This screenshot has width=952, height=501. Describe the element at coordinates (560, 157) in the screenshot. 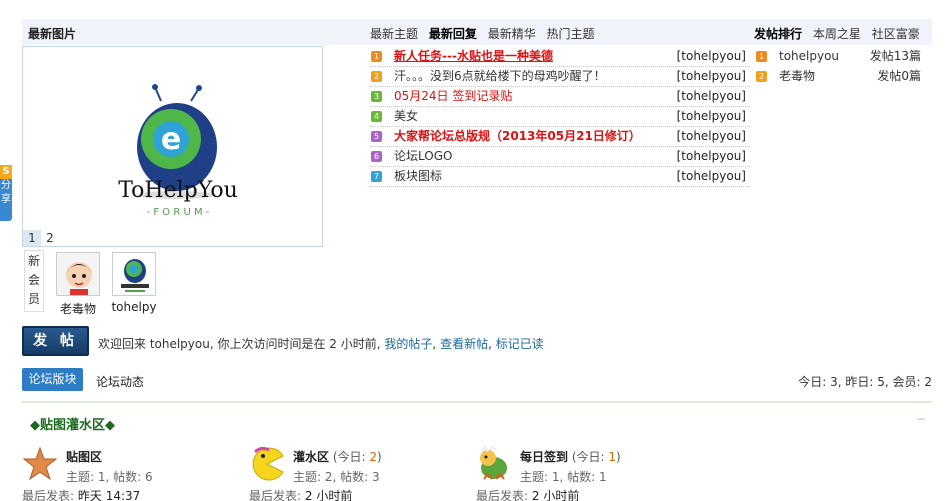

I see `list-item: 6 论坛LOGO [tohelpyou]` at that location.